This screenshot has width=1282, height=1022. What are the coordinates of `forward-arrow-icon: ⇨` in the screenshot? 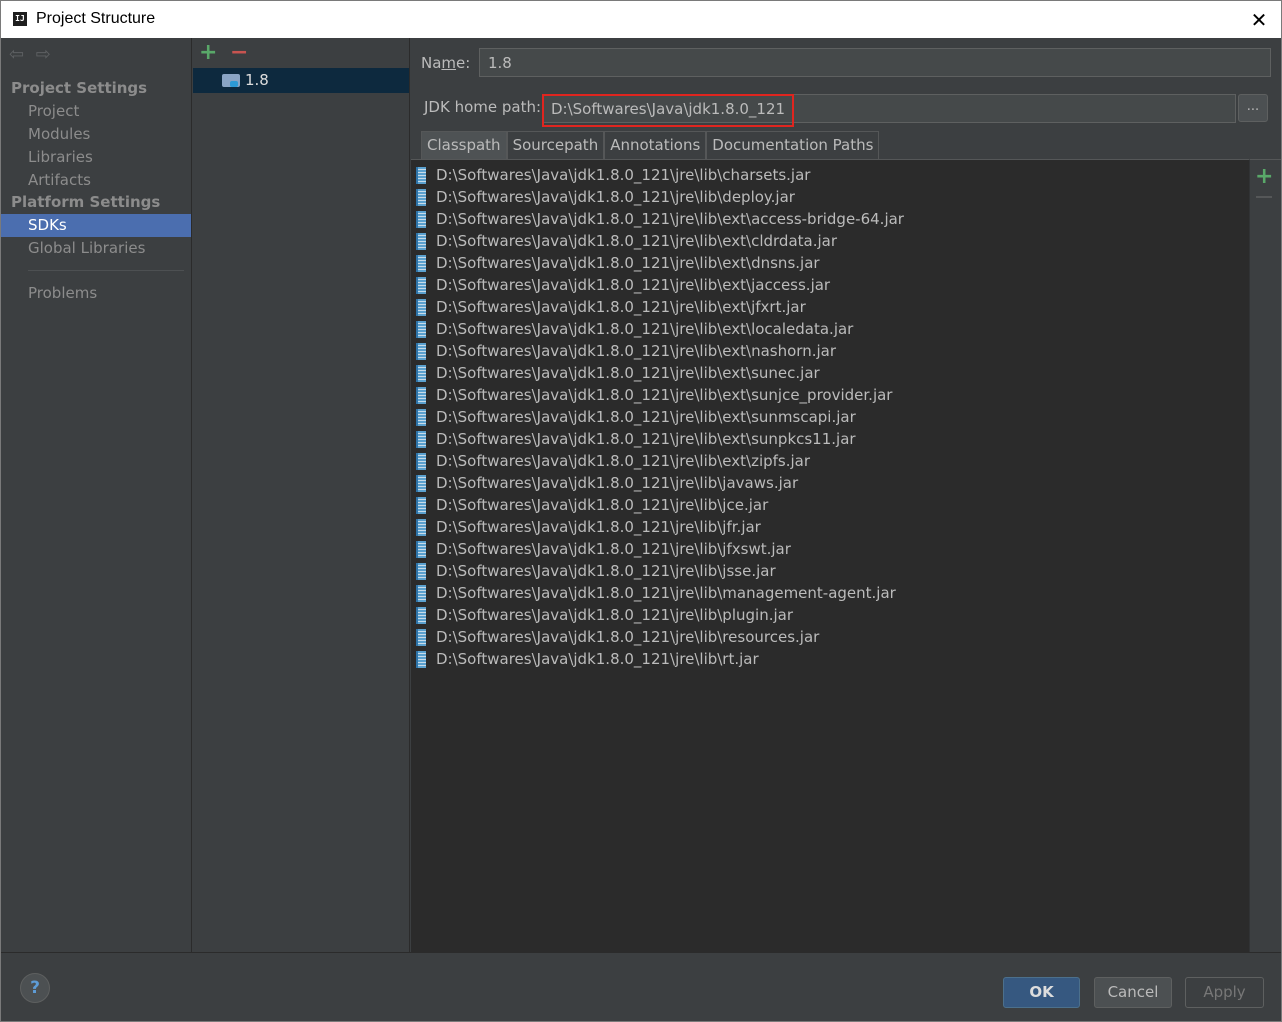 It's located at (47, 54).